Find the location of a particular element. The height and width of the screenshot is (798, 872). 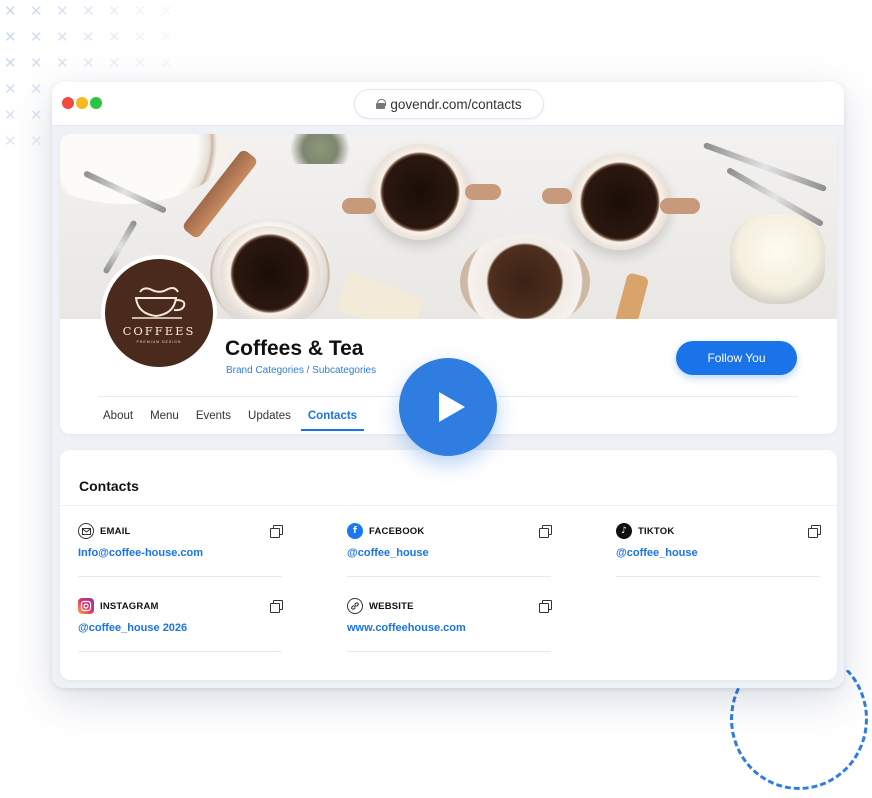

contact-label: EMAIL is located at coordinates (115, 531).